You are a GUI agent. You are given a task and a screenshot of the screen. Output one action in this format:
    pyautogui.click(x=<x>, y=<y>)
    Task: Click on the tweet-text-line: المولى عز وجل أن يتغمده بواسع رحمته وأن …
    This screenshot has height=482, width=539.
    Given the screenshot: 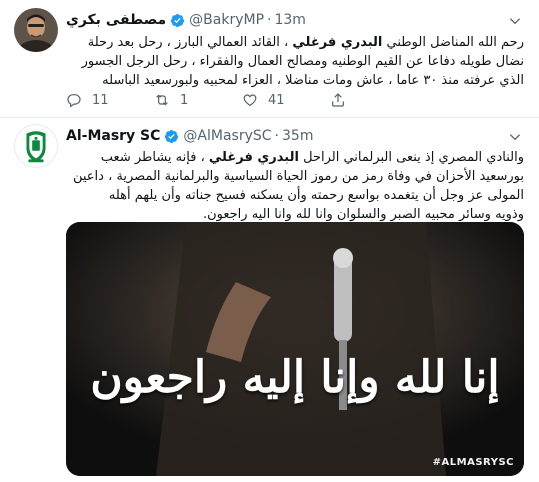 What is the action you would take?
    pyautogui.click(x=316, y=195)
    